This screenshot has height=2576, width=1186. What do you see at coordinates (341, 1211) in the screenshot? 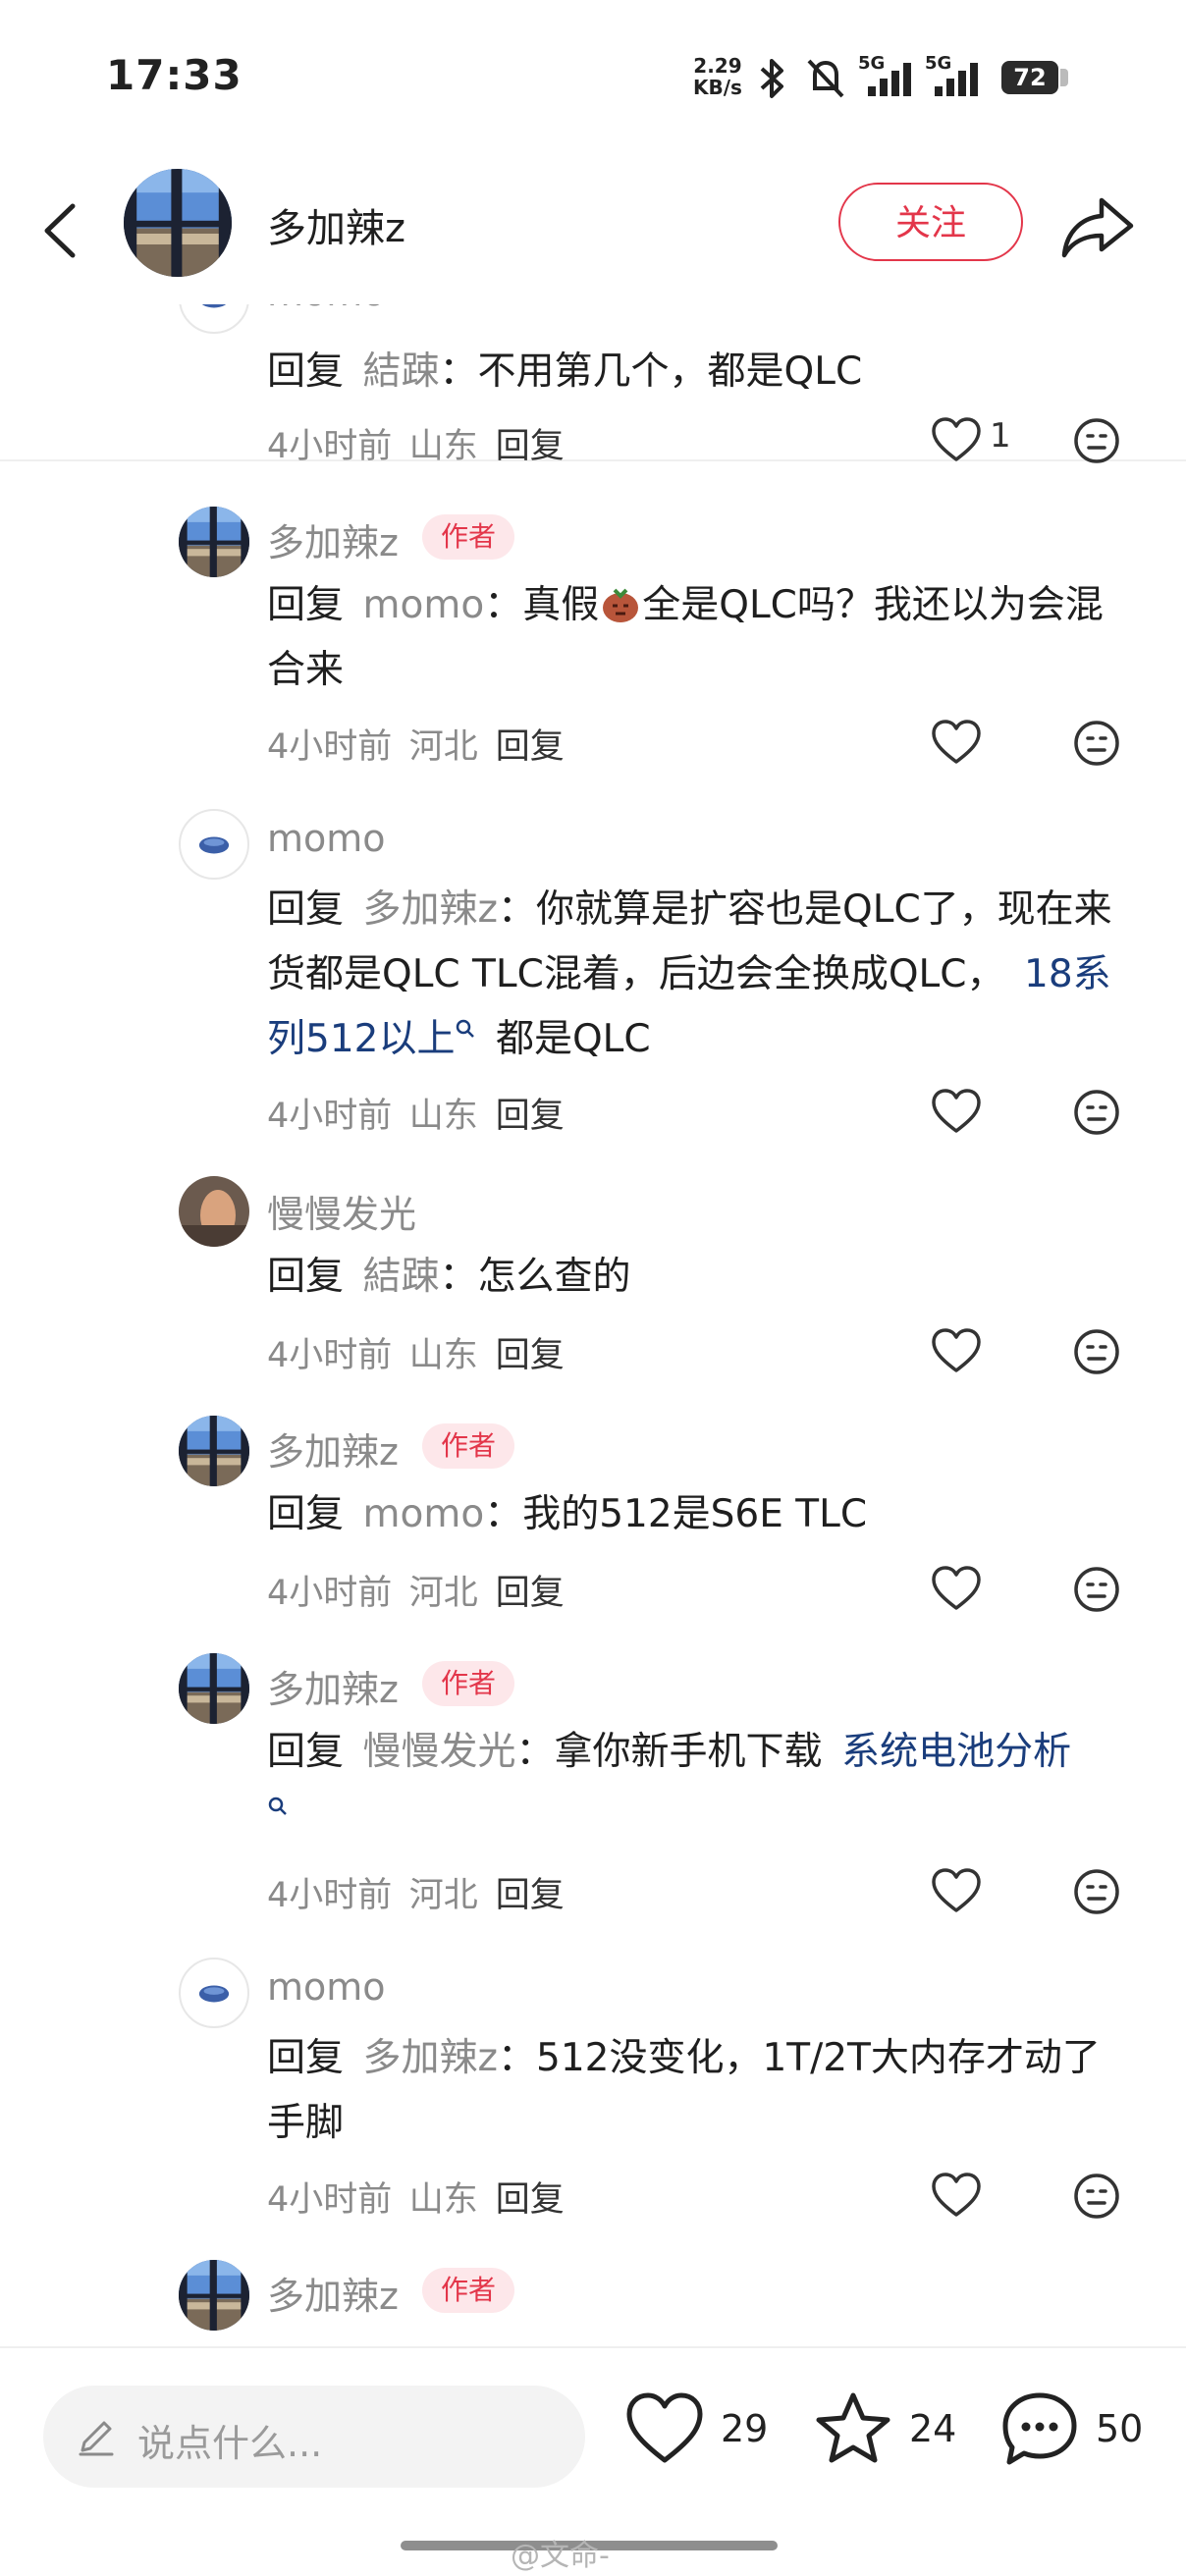
I see `comment-username: 慢慢发光` at bounding box center [341, 1211].